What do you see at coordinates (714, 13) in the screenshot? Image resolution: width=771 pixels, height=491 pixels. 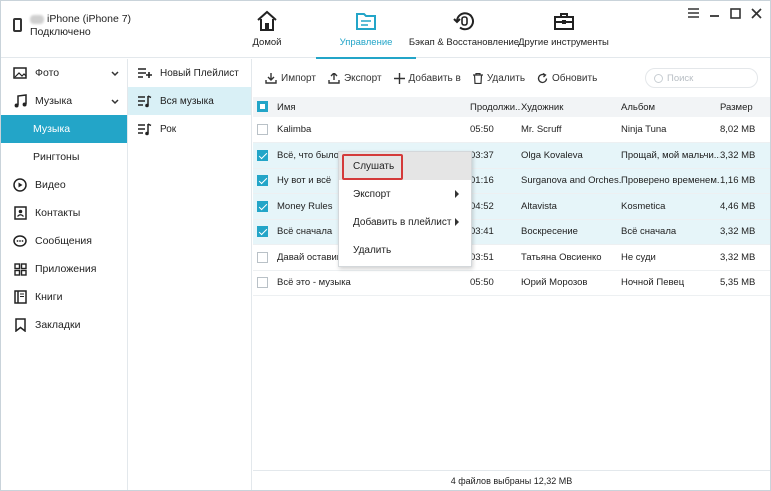 I see `minimize-icon` at bounding box center [714, 13].